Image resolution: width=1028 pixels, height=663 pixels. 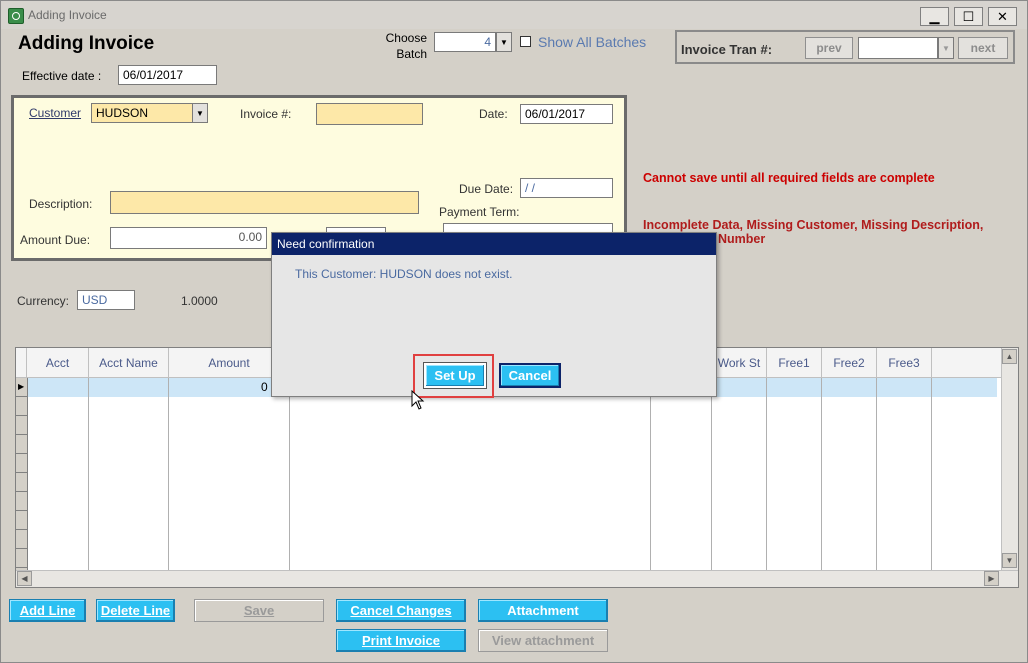 I want to click on next-button: next, so click(x=983, y=48).